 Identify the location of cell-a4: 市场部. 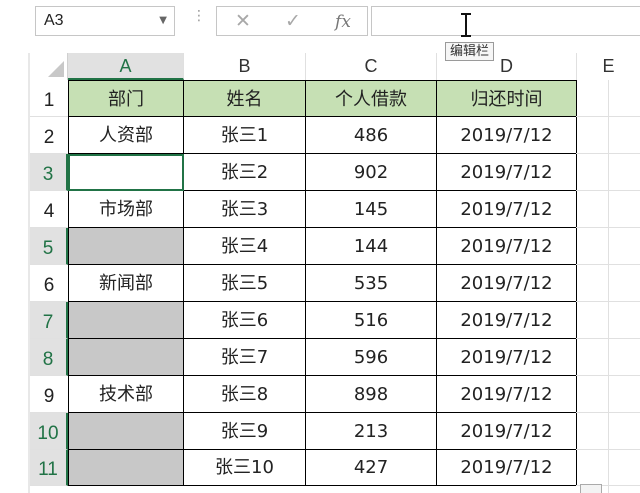
(126, 209).